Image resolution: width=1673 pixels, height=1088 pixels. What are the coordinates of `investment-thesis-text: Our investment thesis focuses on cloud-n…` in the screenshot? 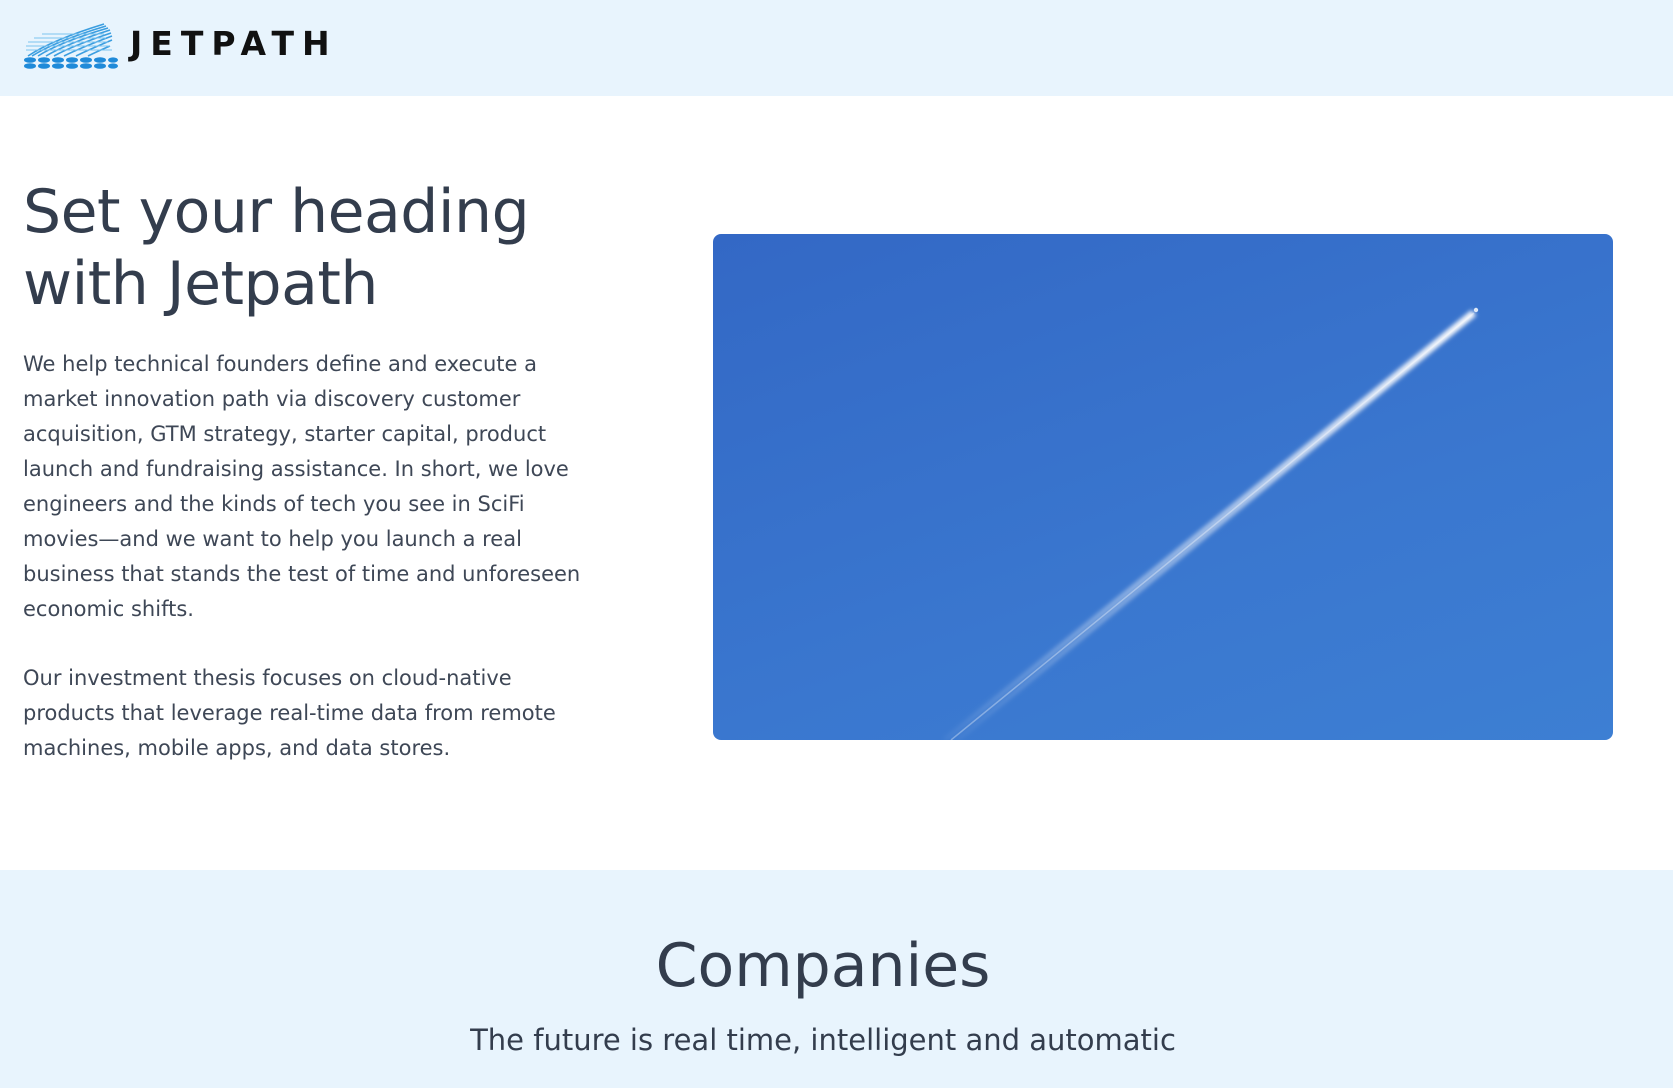 It's located at (289, 713).